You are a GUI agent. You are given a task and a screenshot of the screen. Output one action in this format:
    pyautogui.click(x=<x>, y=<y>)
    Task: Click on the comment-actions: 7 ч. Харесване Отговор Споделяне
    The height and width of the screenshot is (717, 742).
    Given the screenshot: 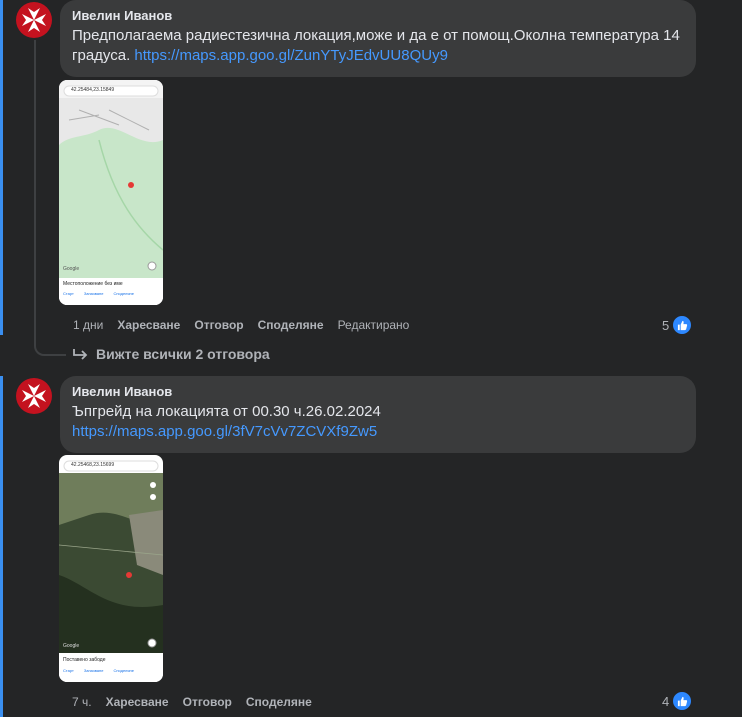 What is the action you would take?
    pyautogui.click(x=199, y=702)
    